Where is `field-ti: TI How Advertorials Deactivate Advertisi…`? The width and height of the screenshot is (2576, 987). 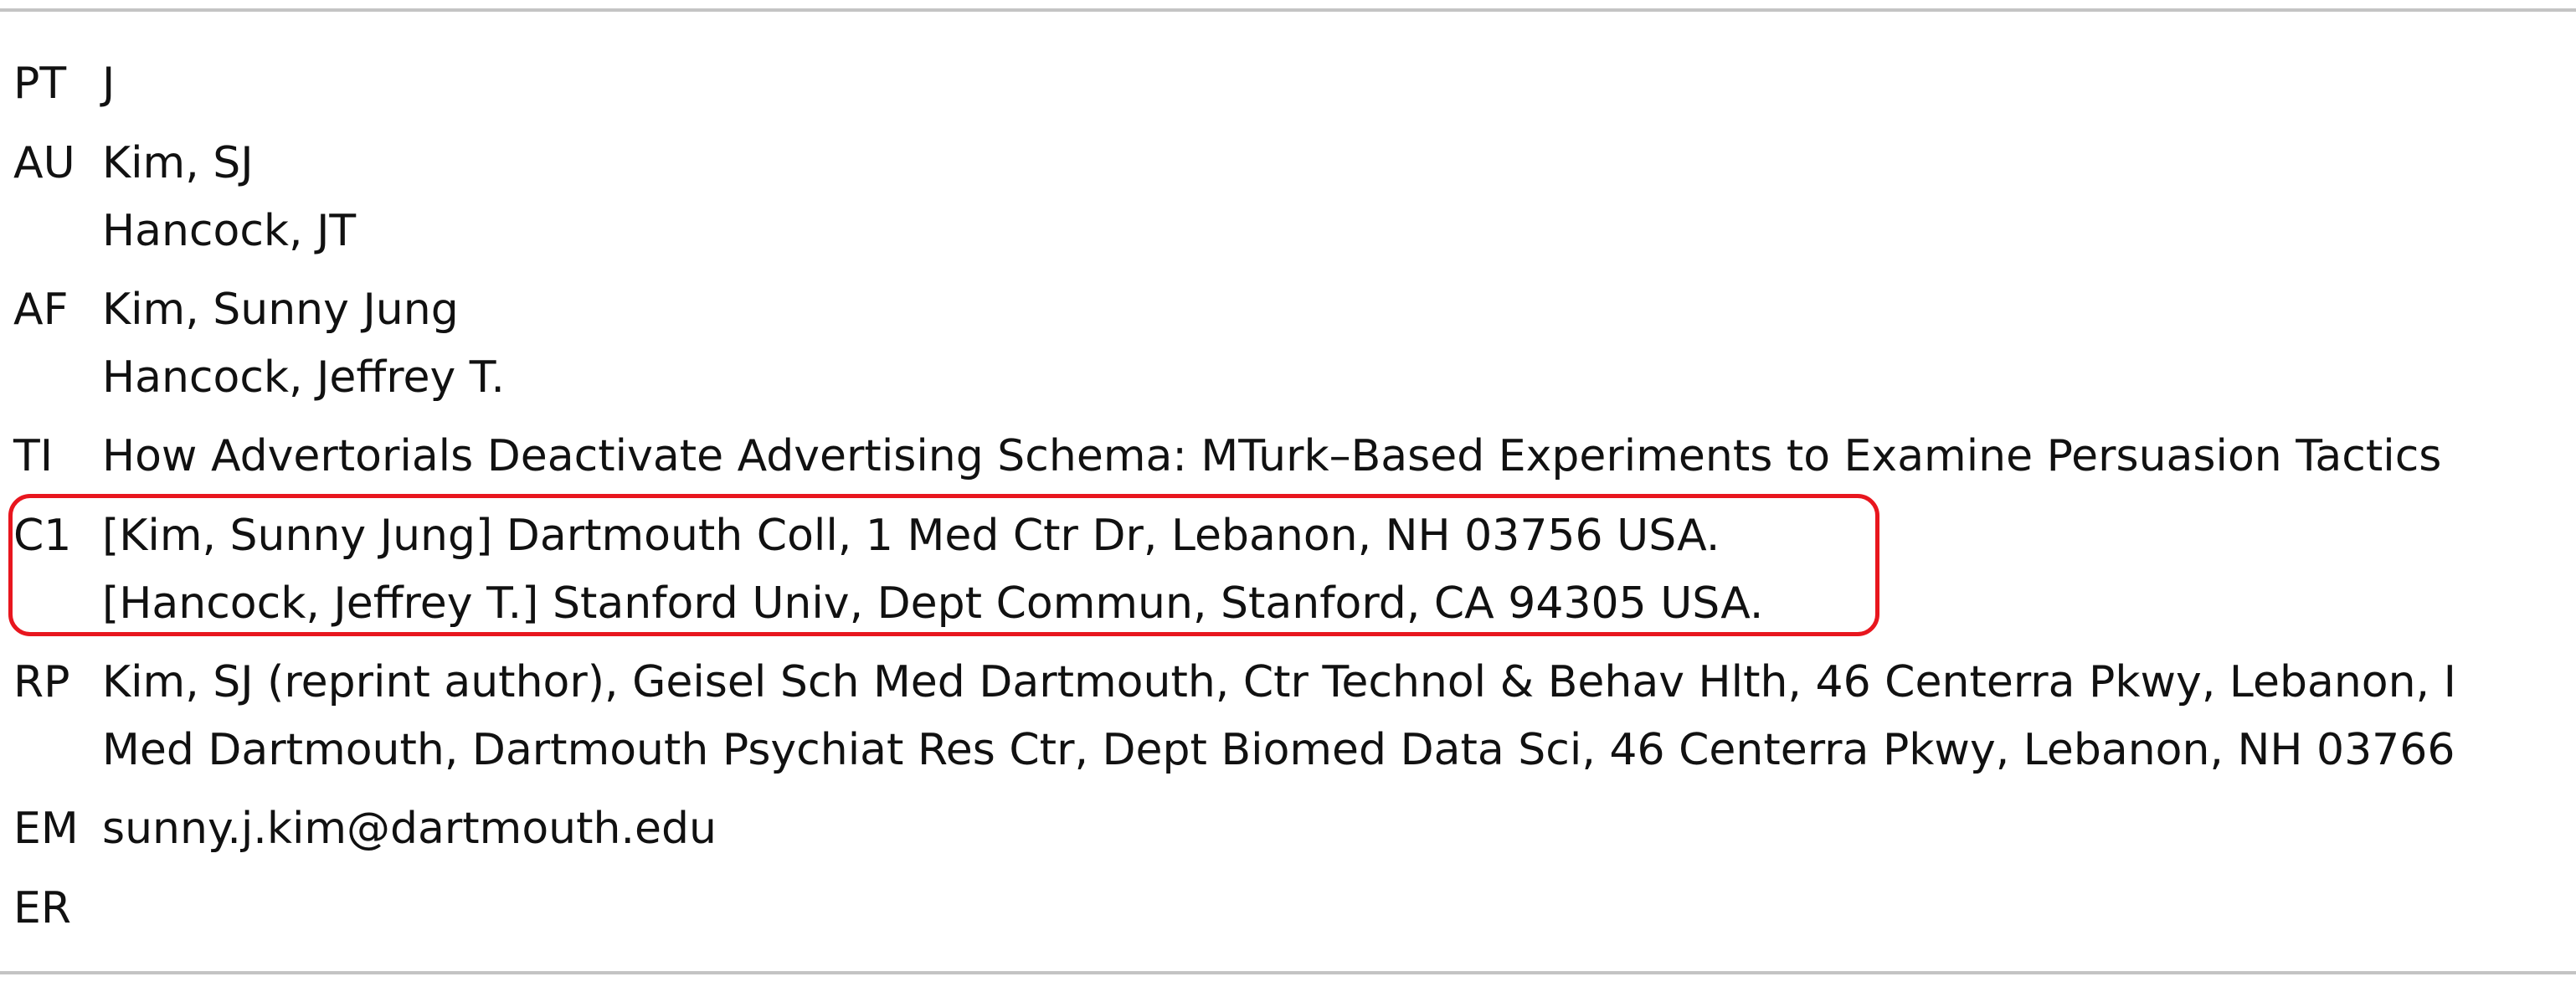
field-ti: TI How Advertorials Deactivate Advertisi… is located at coordinates (1288, 456).